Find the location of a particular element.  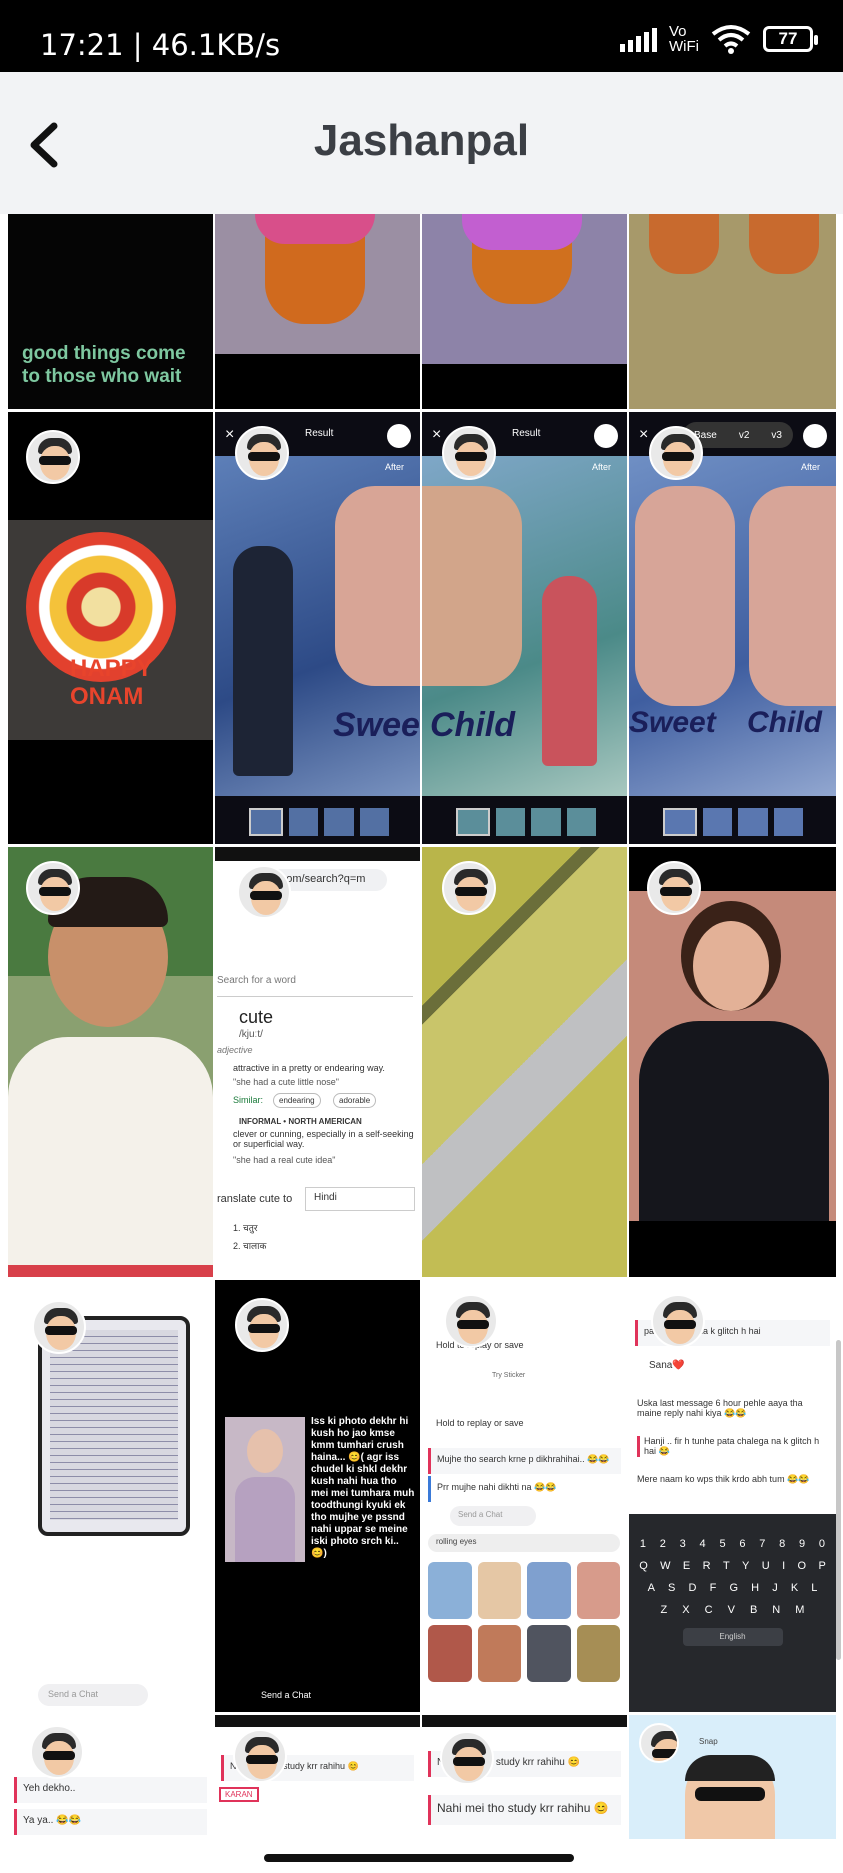

dict-lang: Hindi is located at coordinates (360, 1199).